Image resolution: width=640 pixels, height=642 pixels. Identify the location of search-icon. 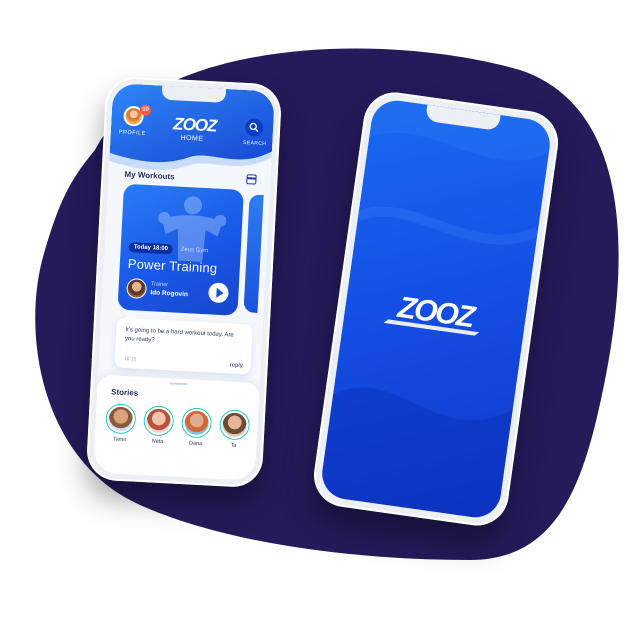
(254, 127).